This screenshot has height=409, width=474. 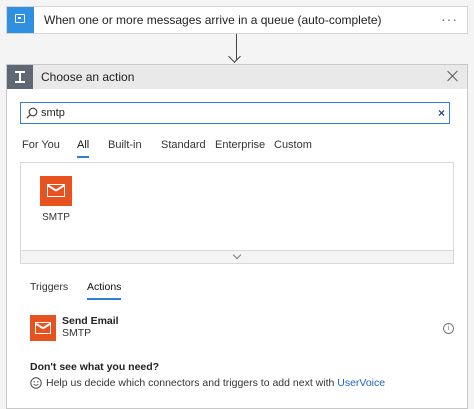 What do you see at coordinates (83, 147) in the screenshot?
I see `tab-all: All` at bounding box center [83, 147].